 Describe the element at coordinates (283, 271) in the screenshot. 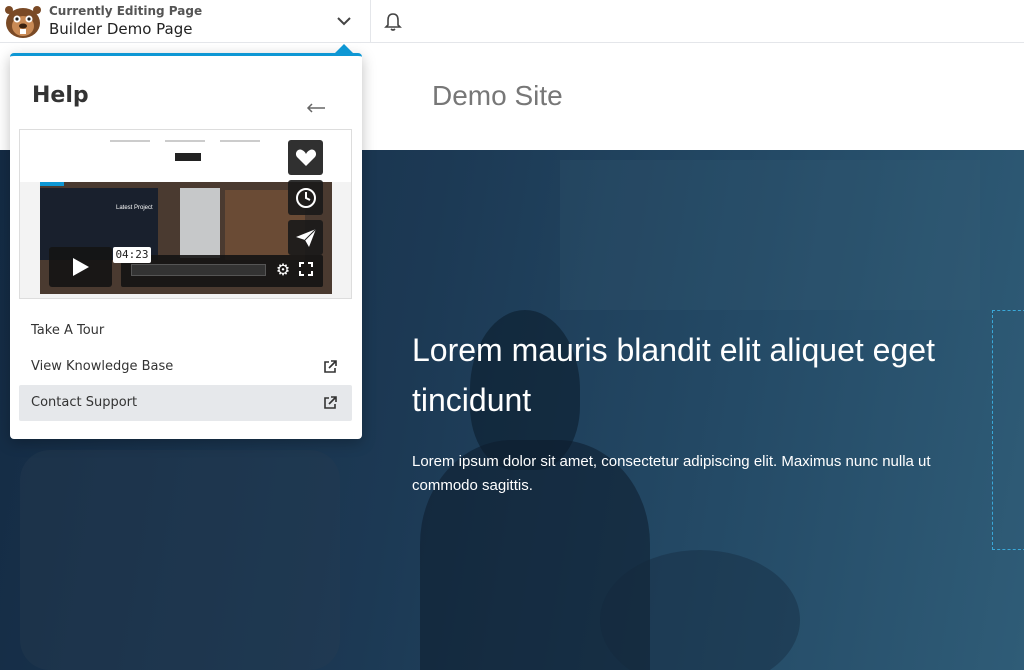

I see `gear-icon: ⚙` at that location.